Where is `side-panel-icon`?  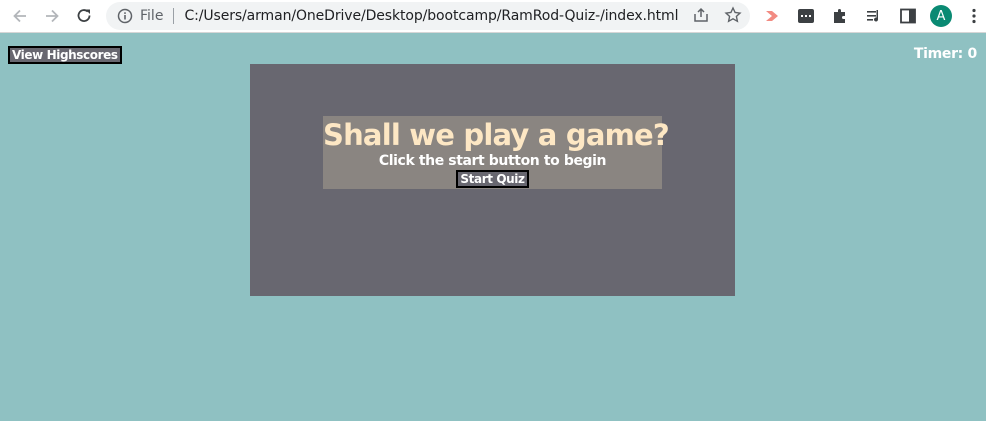 side-panel-icon is located at coordinates (908, 16).